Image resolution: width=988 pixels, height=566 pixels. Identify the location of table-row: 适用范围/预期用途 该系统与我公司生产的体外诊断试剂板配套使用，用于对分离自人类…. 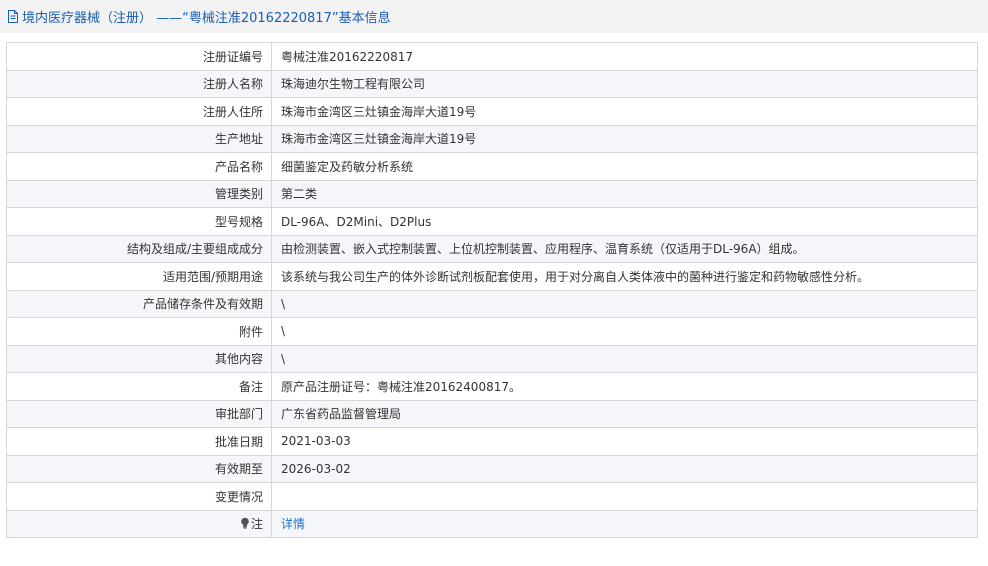
(492, 276).